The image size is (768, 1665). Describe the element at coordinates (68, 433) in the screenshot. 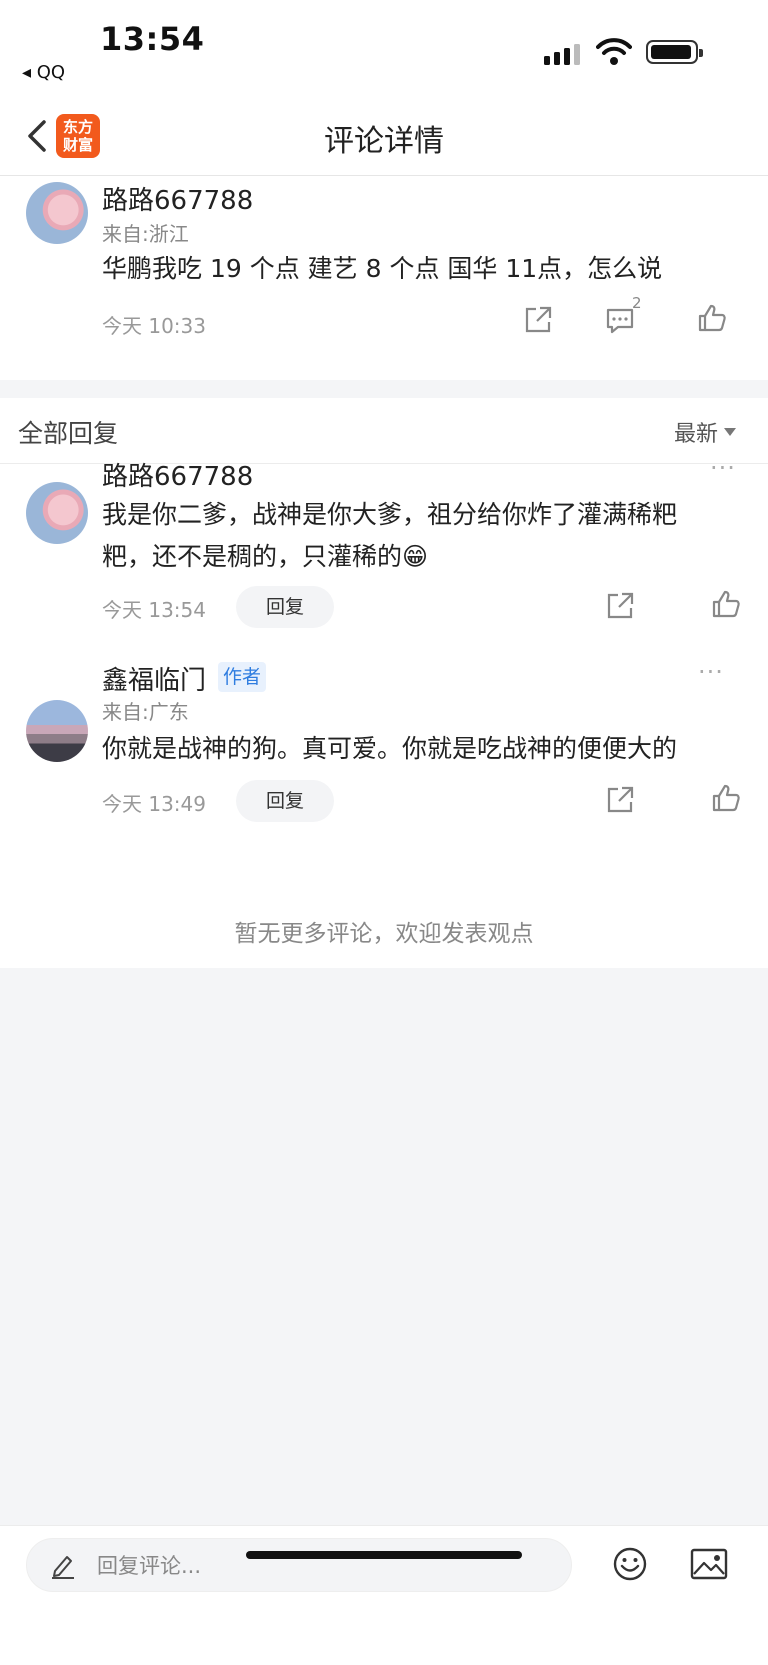

I see `replies-title: 全部回复` at that location.